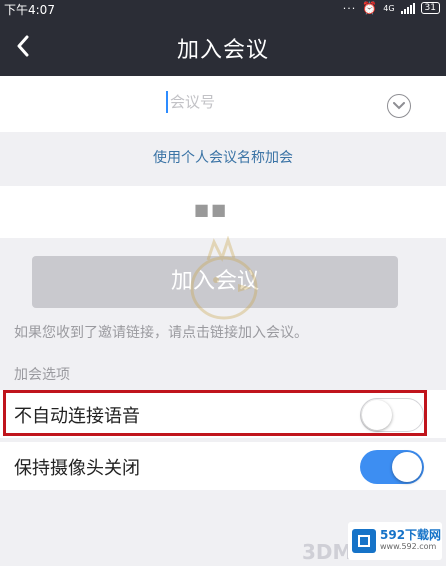 This screenshot has width=446, height=566. I want to click on meeting-history-button, so click(399, 106).